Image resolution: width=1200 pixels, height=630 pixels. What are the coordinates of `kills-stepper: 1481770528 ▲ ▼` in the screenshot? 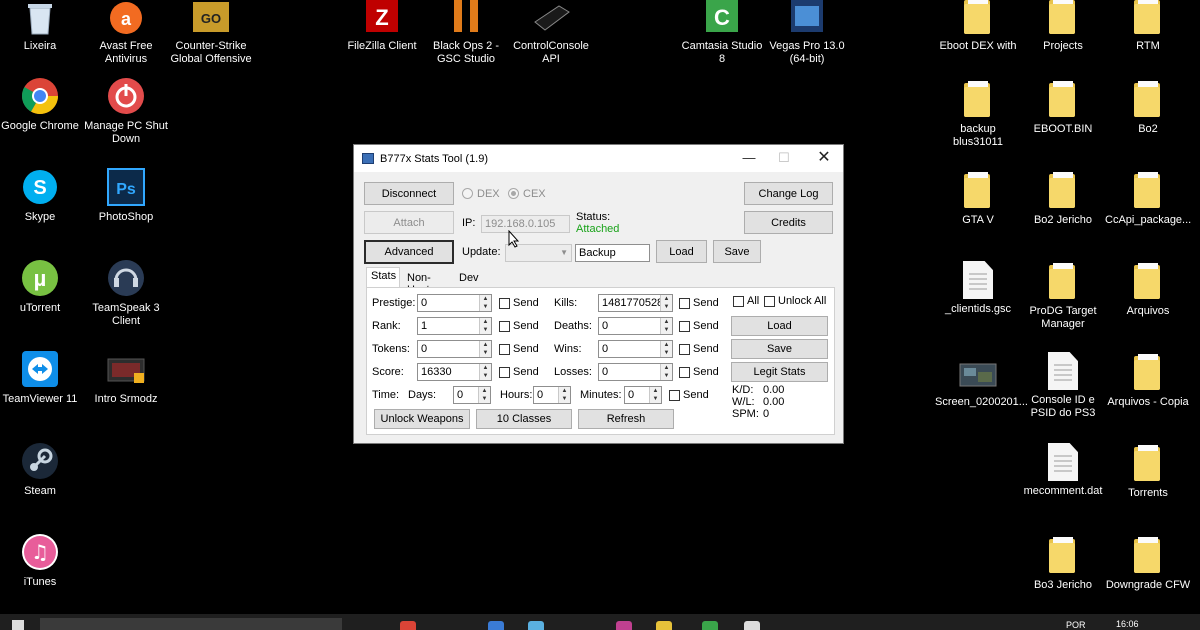 It's located at (635, 303).